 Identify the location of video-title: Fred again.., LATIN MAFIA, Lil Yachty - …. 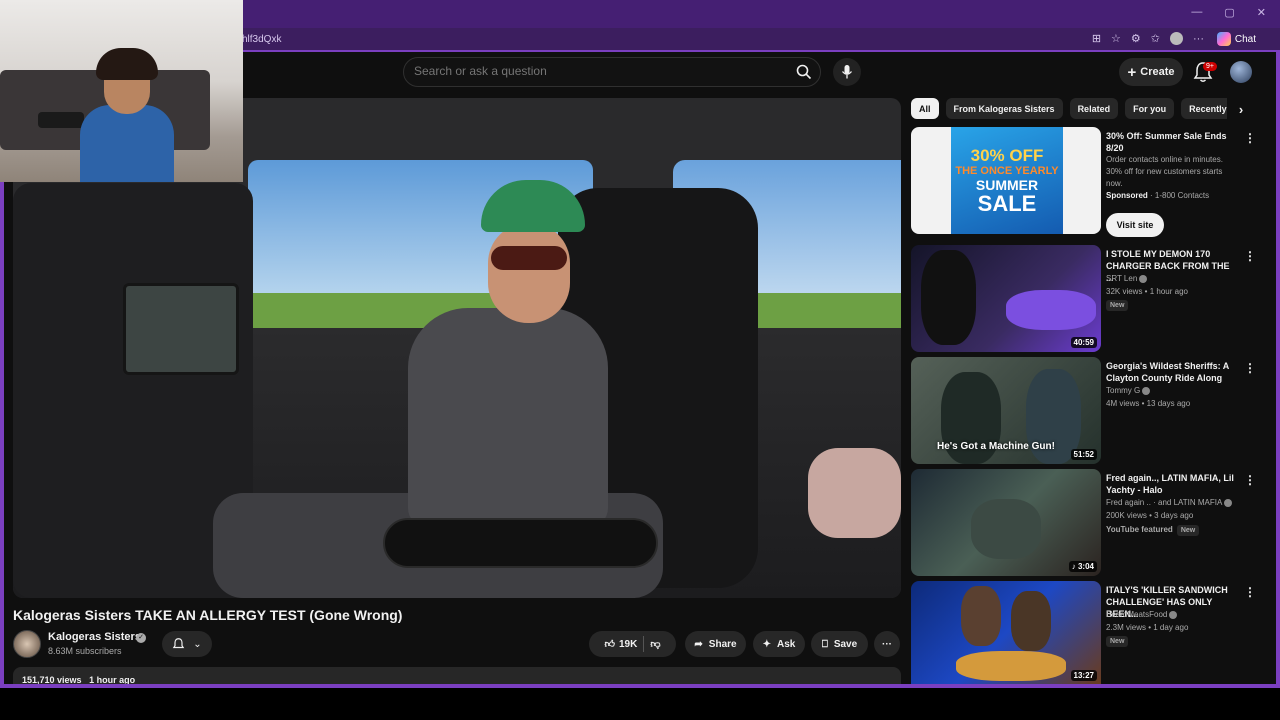
(1172, 484).